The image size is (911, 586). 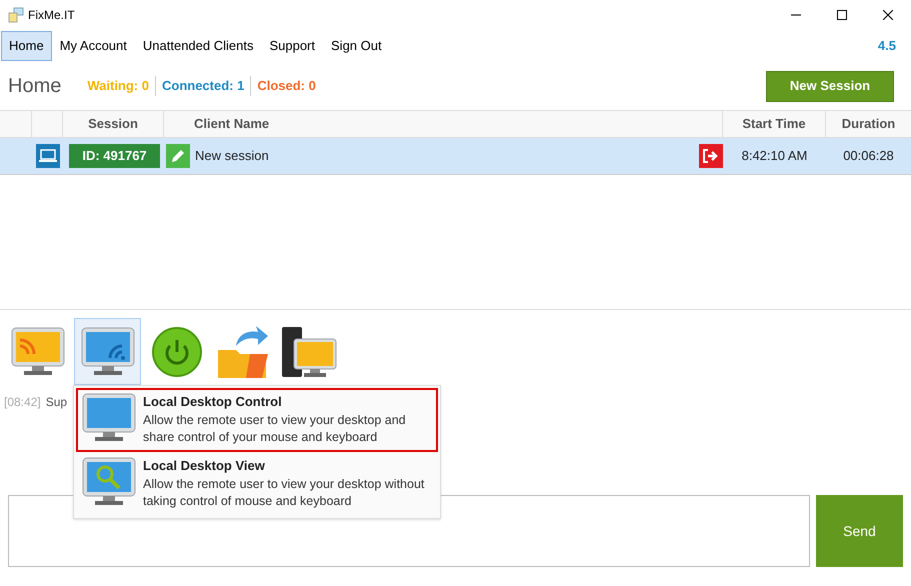 I want to click on computer-icon, so click(x=309, y=351).